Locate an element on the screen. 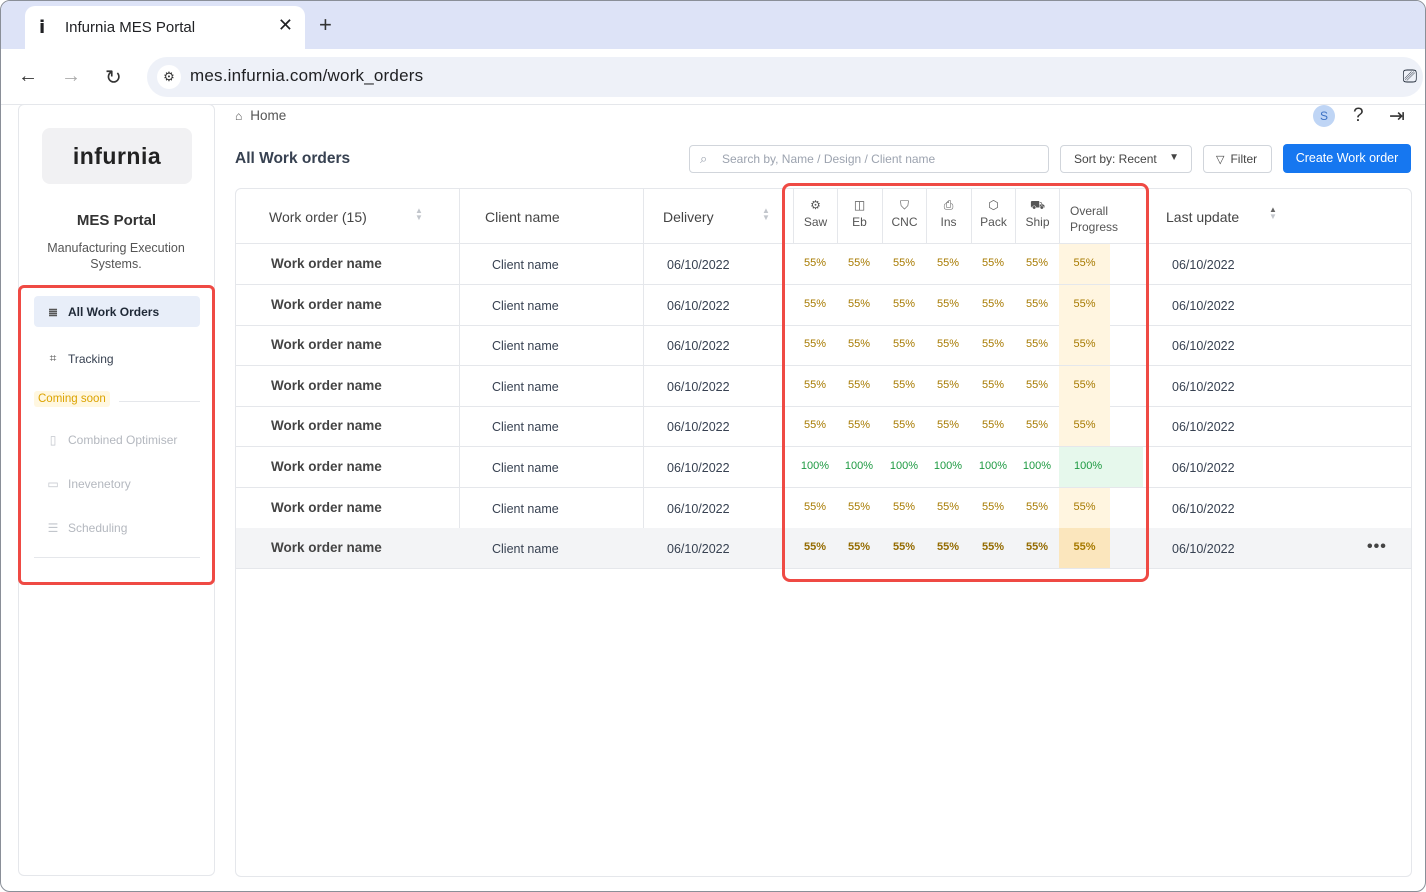  more-options-icon: ••• is located at coordinates (1377, 547).